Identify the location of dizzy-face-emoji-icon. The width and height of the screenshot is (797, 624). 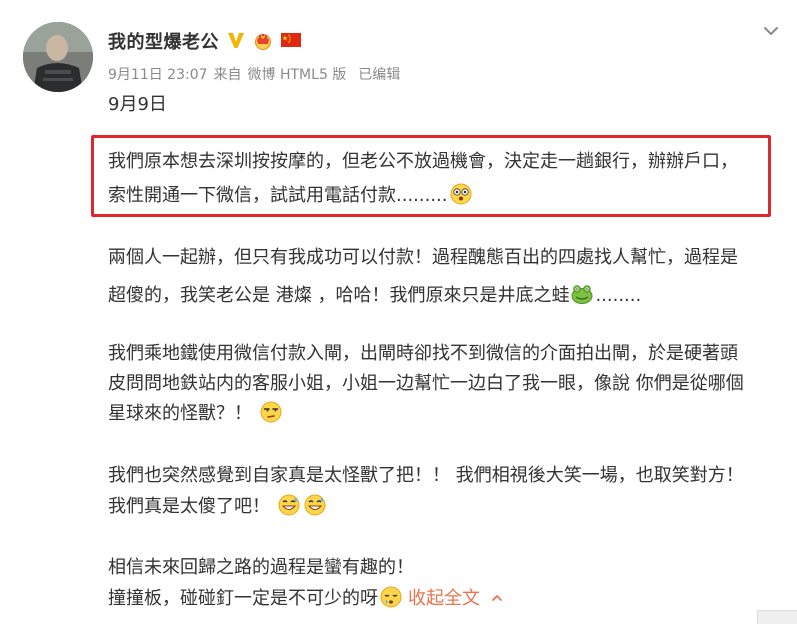
(460, 194).